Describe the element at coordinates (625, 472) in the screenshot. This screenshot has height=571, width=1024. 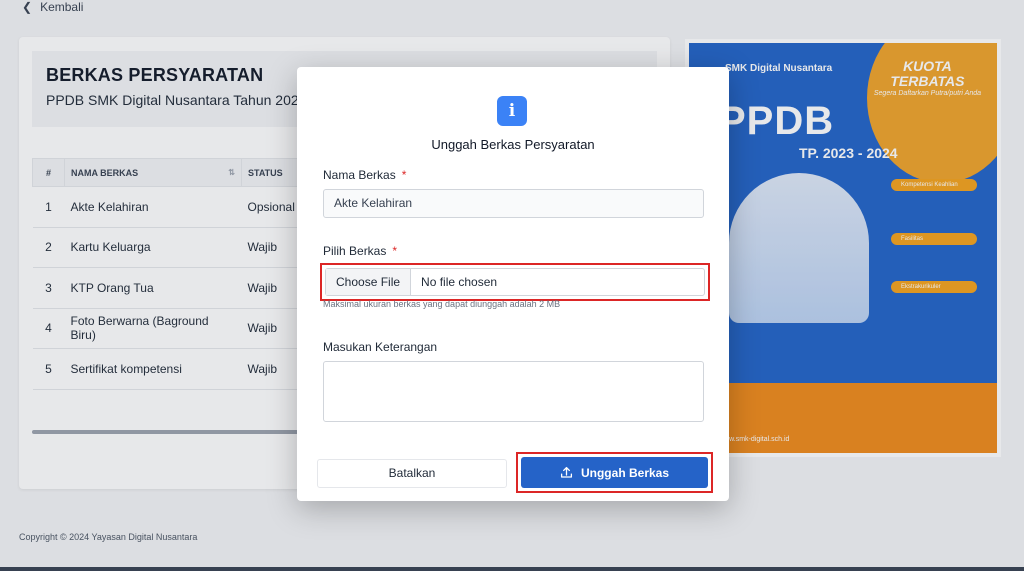
I see `upload-button-label: Unggah Berkas` at that location.